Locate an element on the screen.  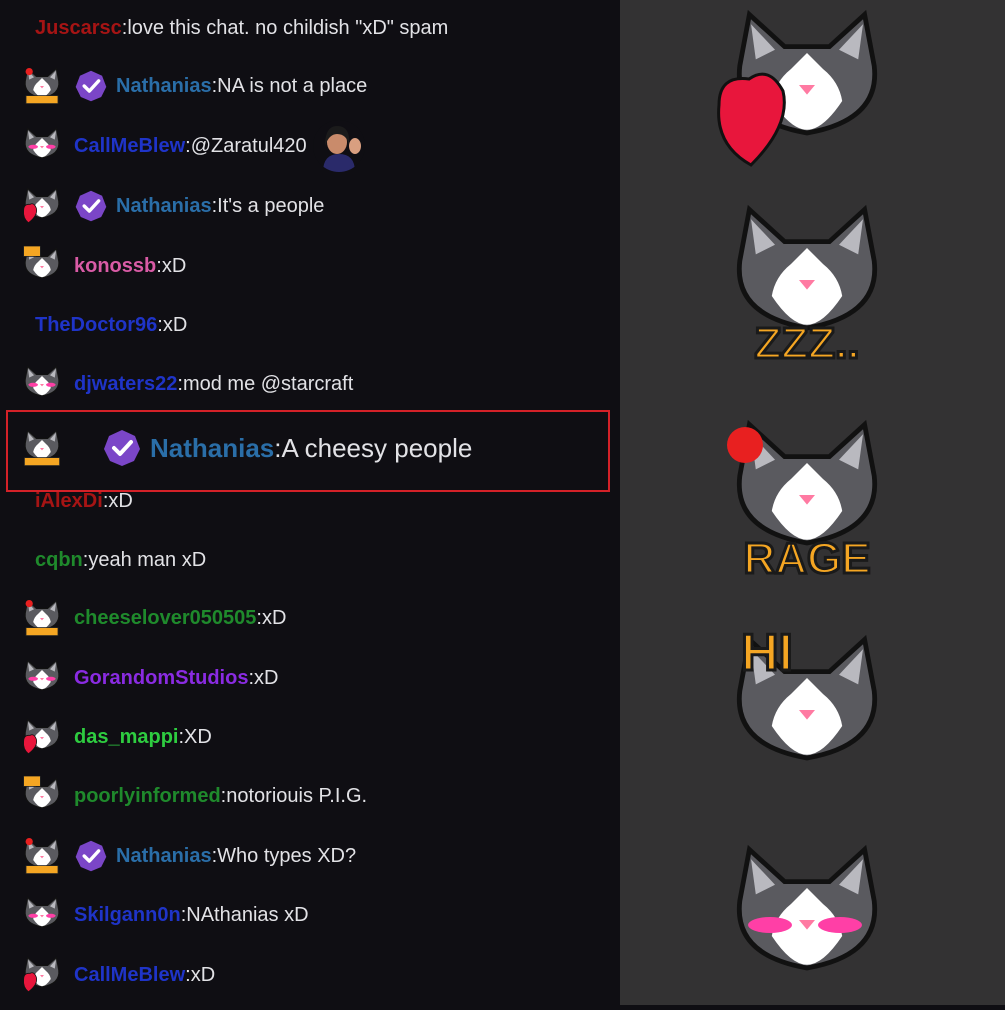
chat-message: Nathanias: NA is not a place is located at coordinates (305, 86).